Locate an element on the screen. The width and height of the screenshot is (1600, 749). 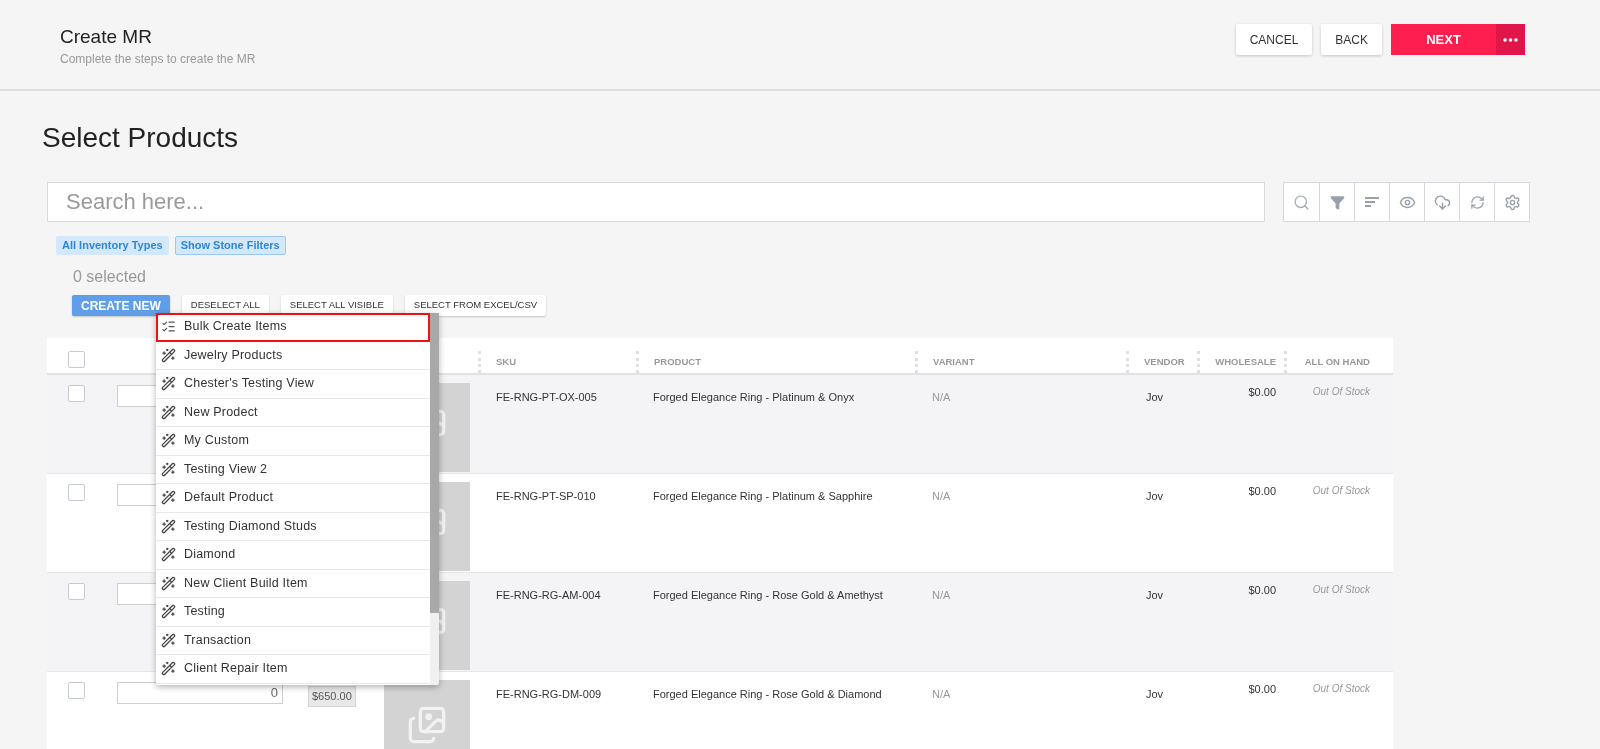
more-icon is located at coordinates (1510, 39).